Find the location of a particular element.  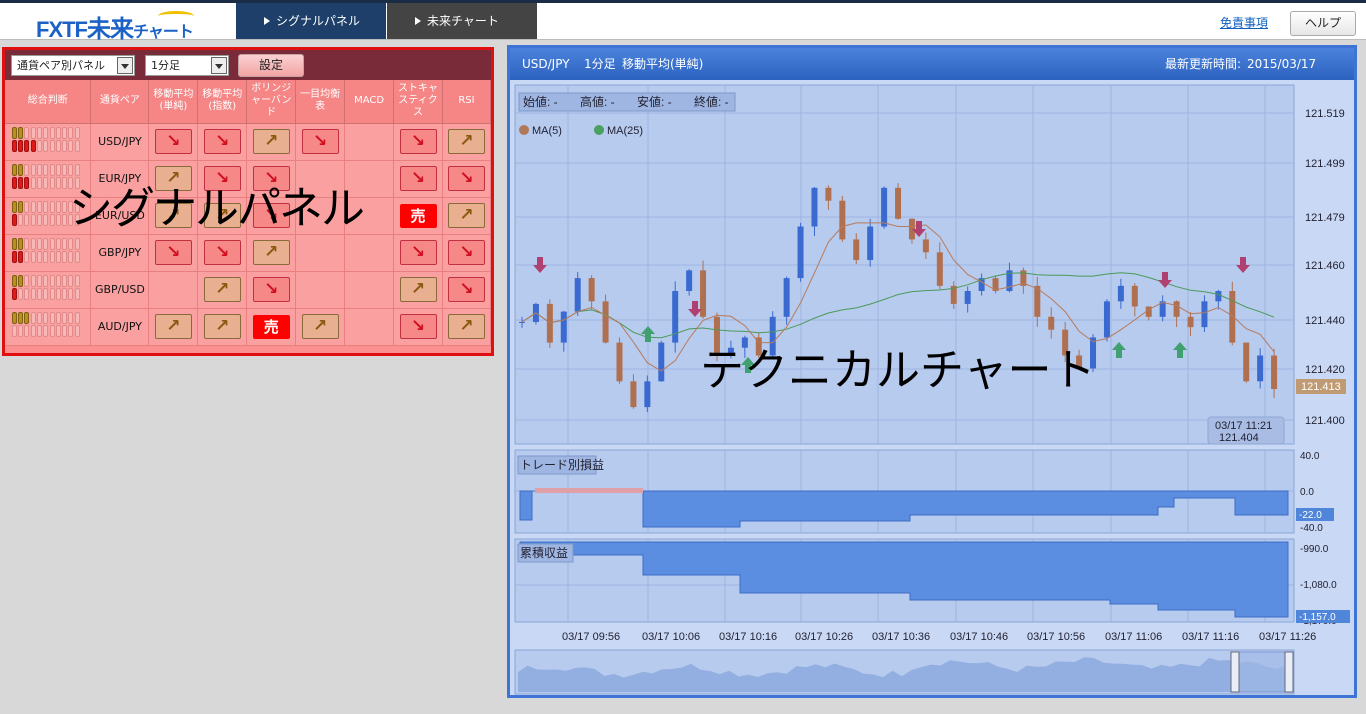

col-header: 一目均衡表 is located at coordinates (320, 102).